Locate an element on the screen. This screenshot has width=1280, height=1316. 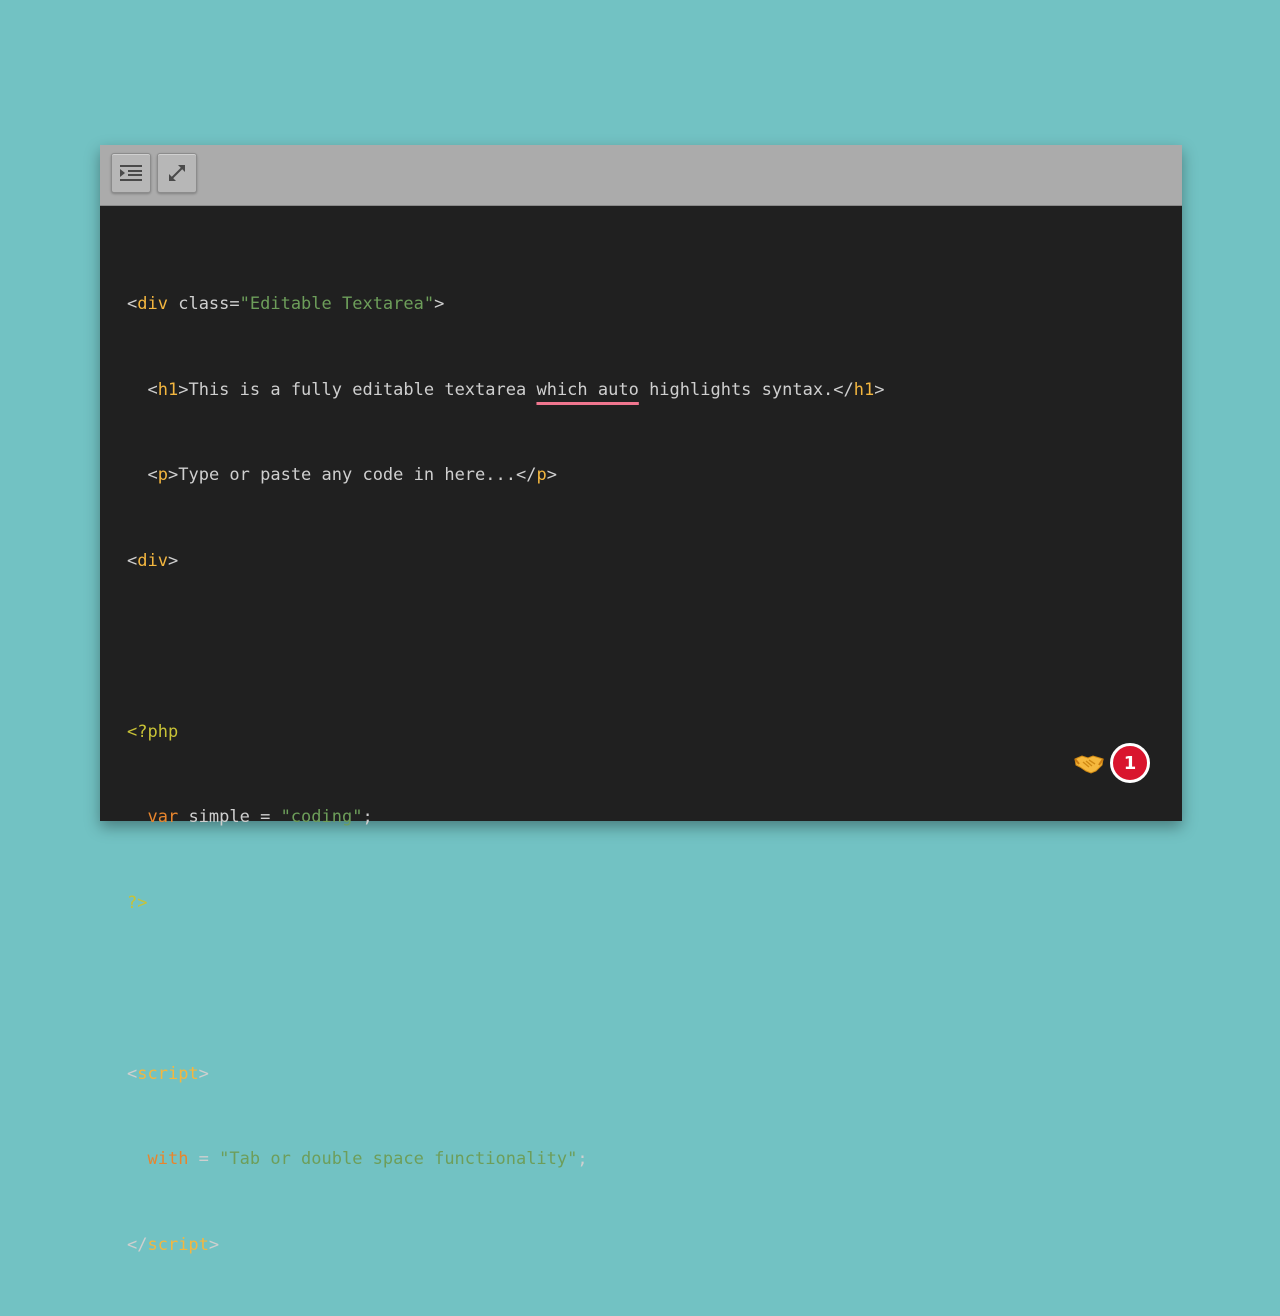
php-open-tag: <?php is located at coordinates (153, 731).